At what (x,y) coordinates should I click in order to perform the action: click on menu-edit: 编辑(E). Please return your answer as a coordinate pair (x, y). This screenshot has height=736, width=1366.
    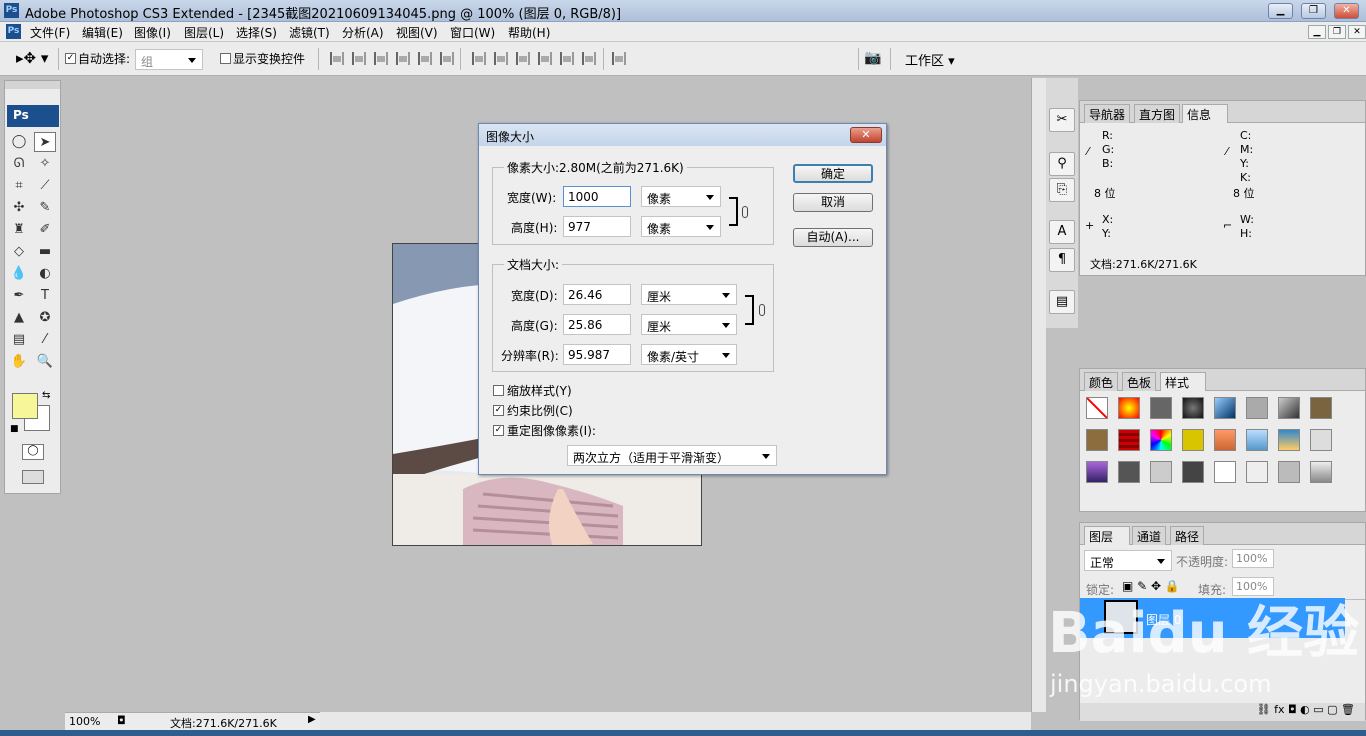
    Looking at the image, I should click on (102, 32).